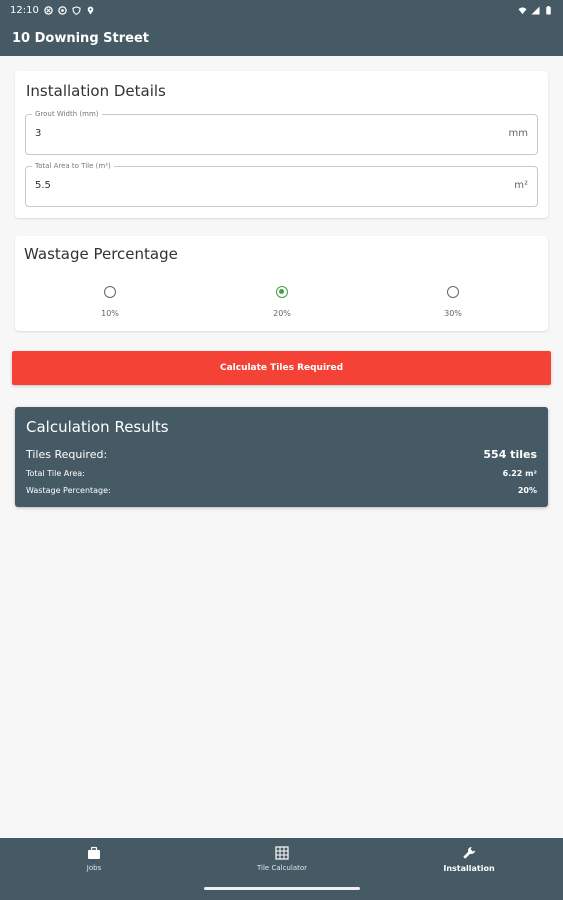 Image resolution: width=563 pixels, height=900 pixels. I want to click on nav-item-tile-calculator: Tile Calculator, so click(282, 859).